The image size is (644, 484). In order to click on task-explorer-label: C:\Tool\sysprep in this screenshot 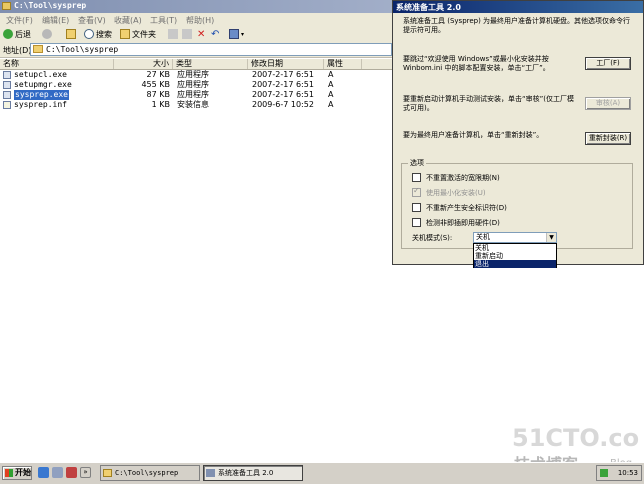, I will do `click(147, 473)`.